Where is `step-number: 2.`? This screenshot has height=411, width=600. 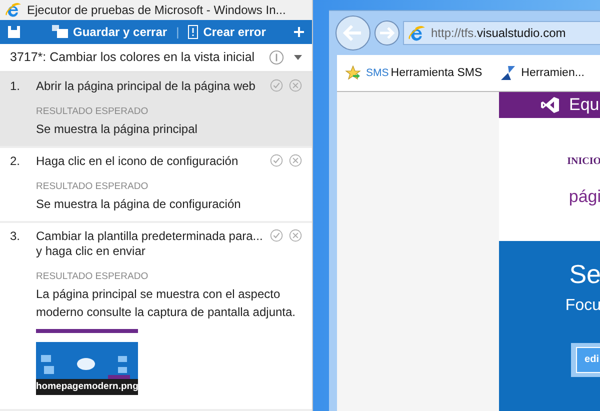 step-number: 2. is located at coordinates (16, 161).